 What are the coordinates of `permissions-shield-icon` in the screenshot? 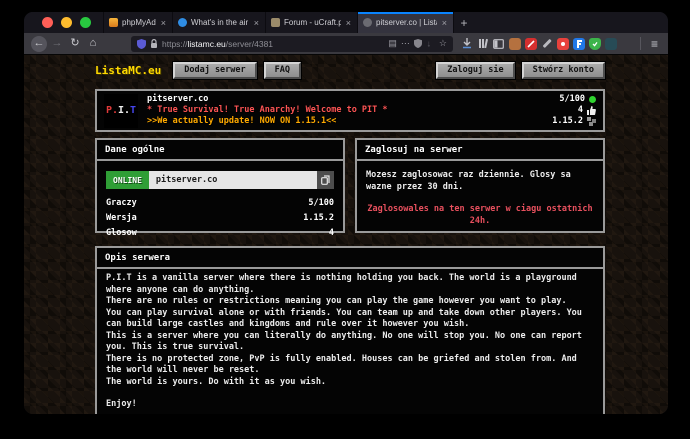 It's located at (417, 43).